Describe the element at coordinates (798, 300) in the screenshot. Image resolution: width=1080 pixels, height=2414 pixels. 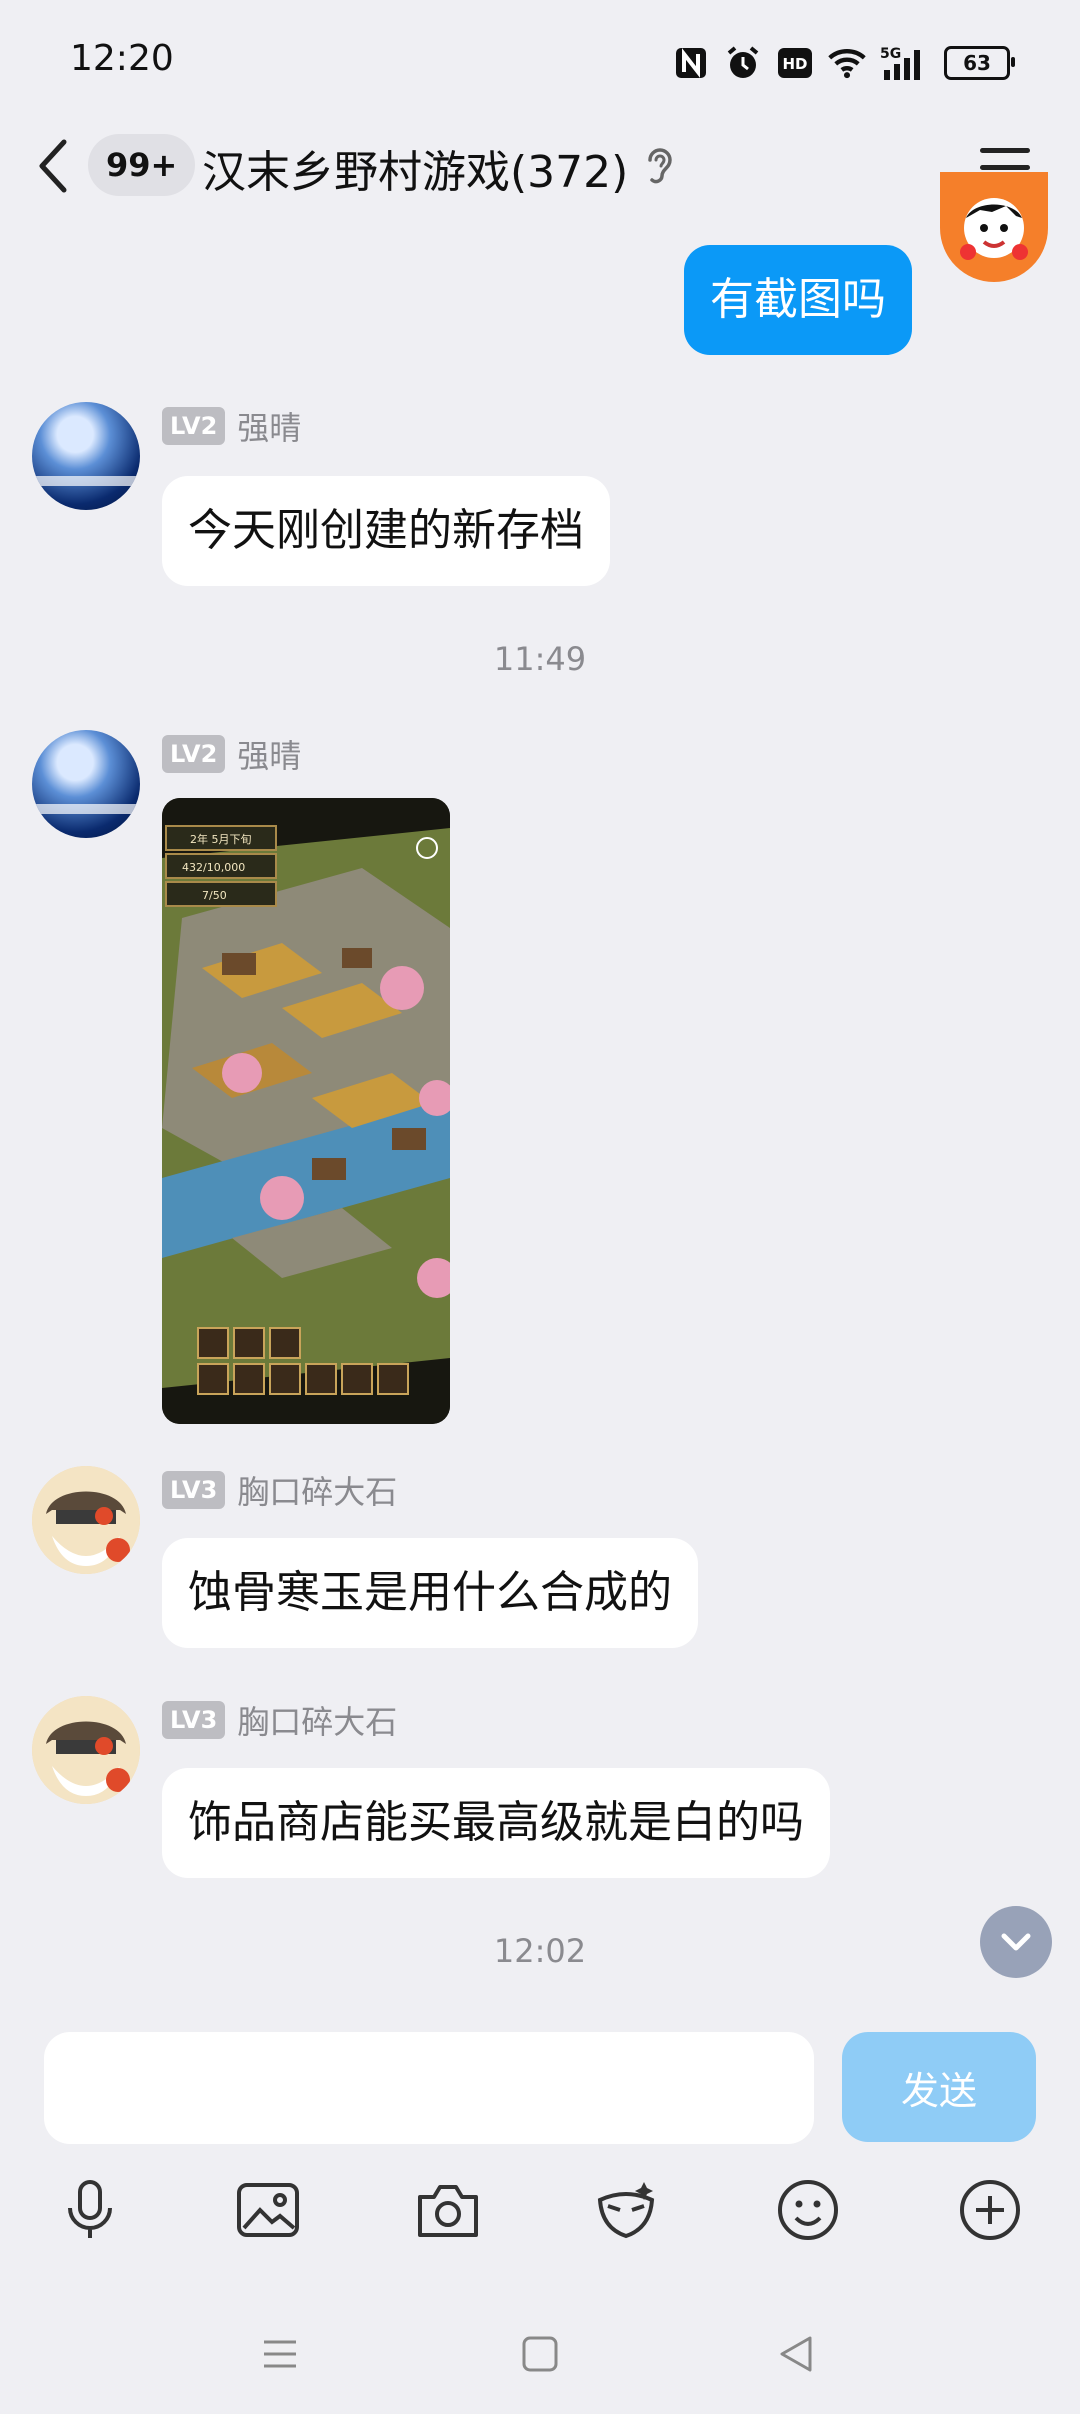
I see `message-bubble-self: 有截图吗` at that location.